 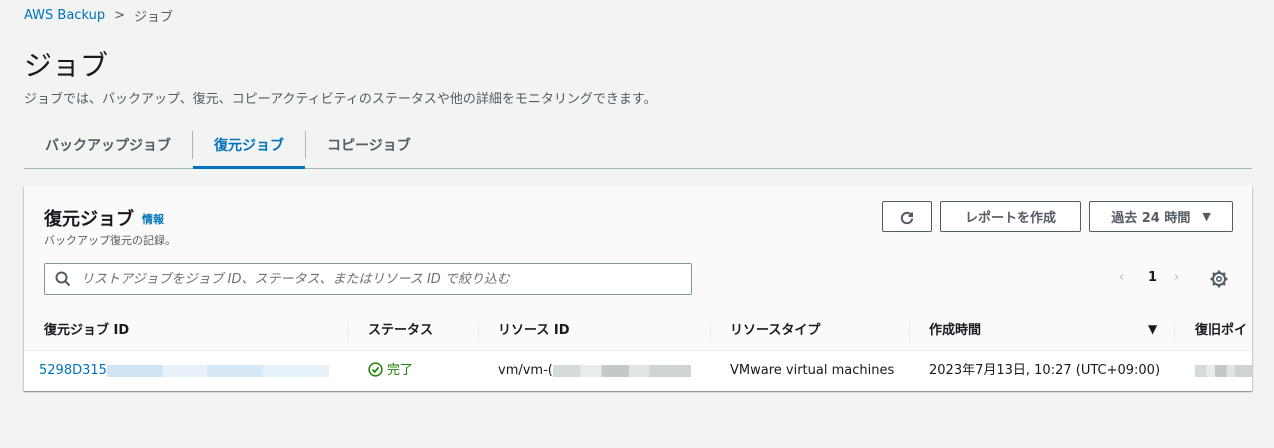 I want to click on resource-id-cell: vm/vm-(, so click(x=594, y=371).